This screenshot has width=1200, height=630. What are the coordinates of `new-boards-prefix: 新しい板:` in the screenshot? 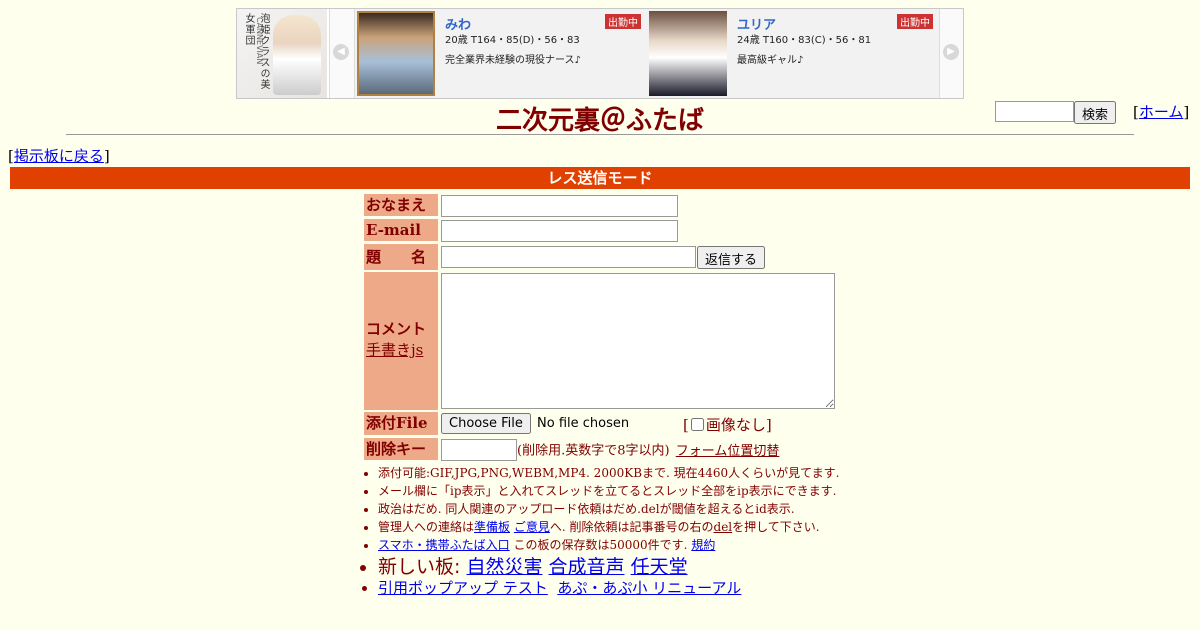 It's located at (419, 567).